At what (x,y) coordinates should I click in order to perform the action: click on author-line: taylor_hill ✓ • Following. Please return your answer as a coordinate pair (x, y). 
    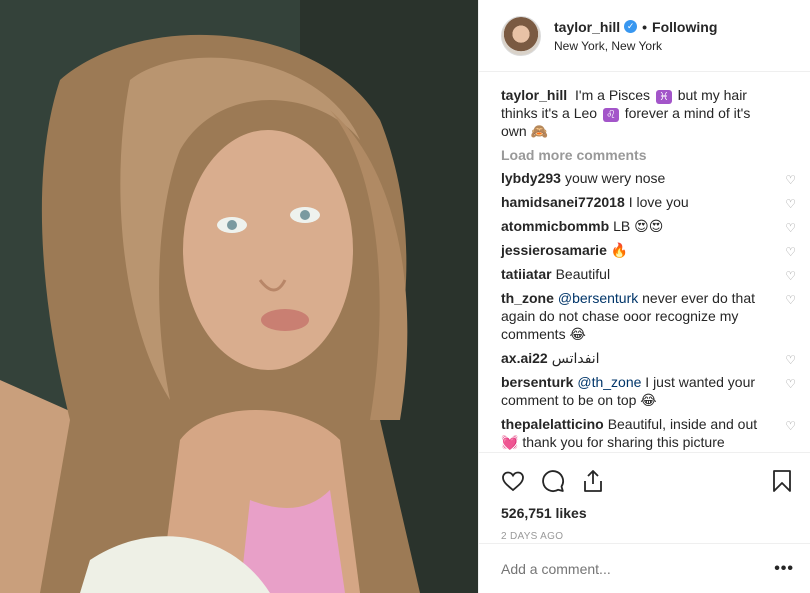
    Looking at the image, I should click on (635, 27).